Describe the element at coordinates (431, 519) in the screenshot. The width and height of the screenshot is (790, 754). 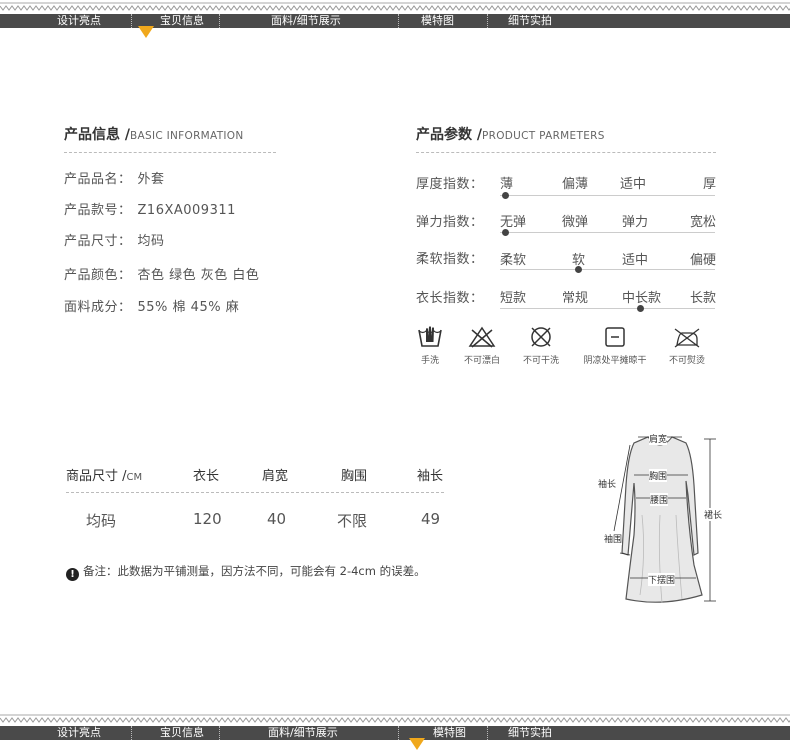
I see `size-table-cell: 49` at that location.